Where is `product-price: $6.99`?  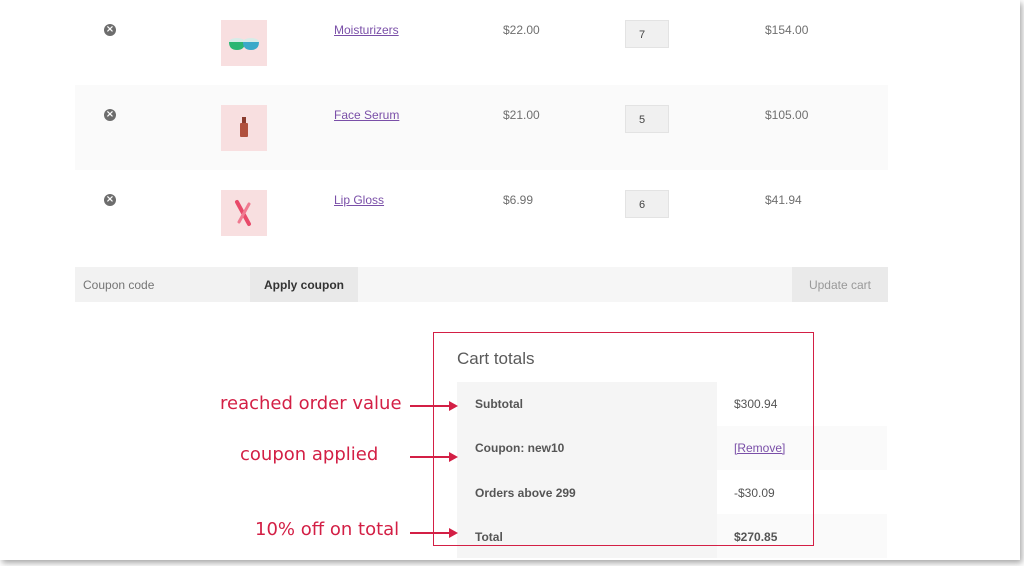 product-price: $6.99 is located at coordinates (518, 200).